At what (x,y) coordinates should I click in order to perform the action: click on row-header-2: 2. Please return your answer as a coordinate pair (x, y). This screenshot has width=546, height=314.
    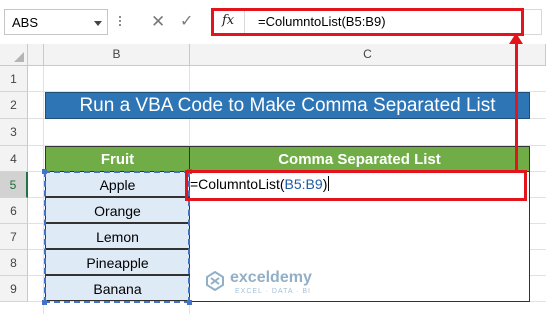
    Looking at the image, I should click on (14, 105).